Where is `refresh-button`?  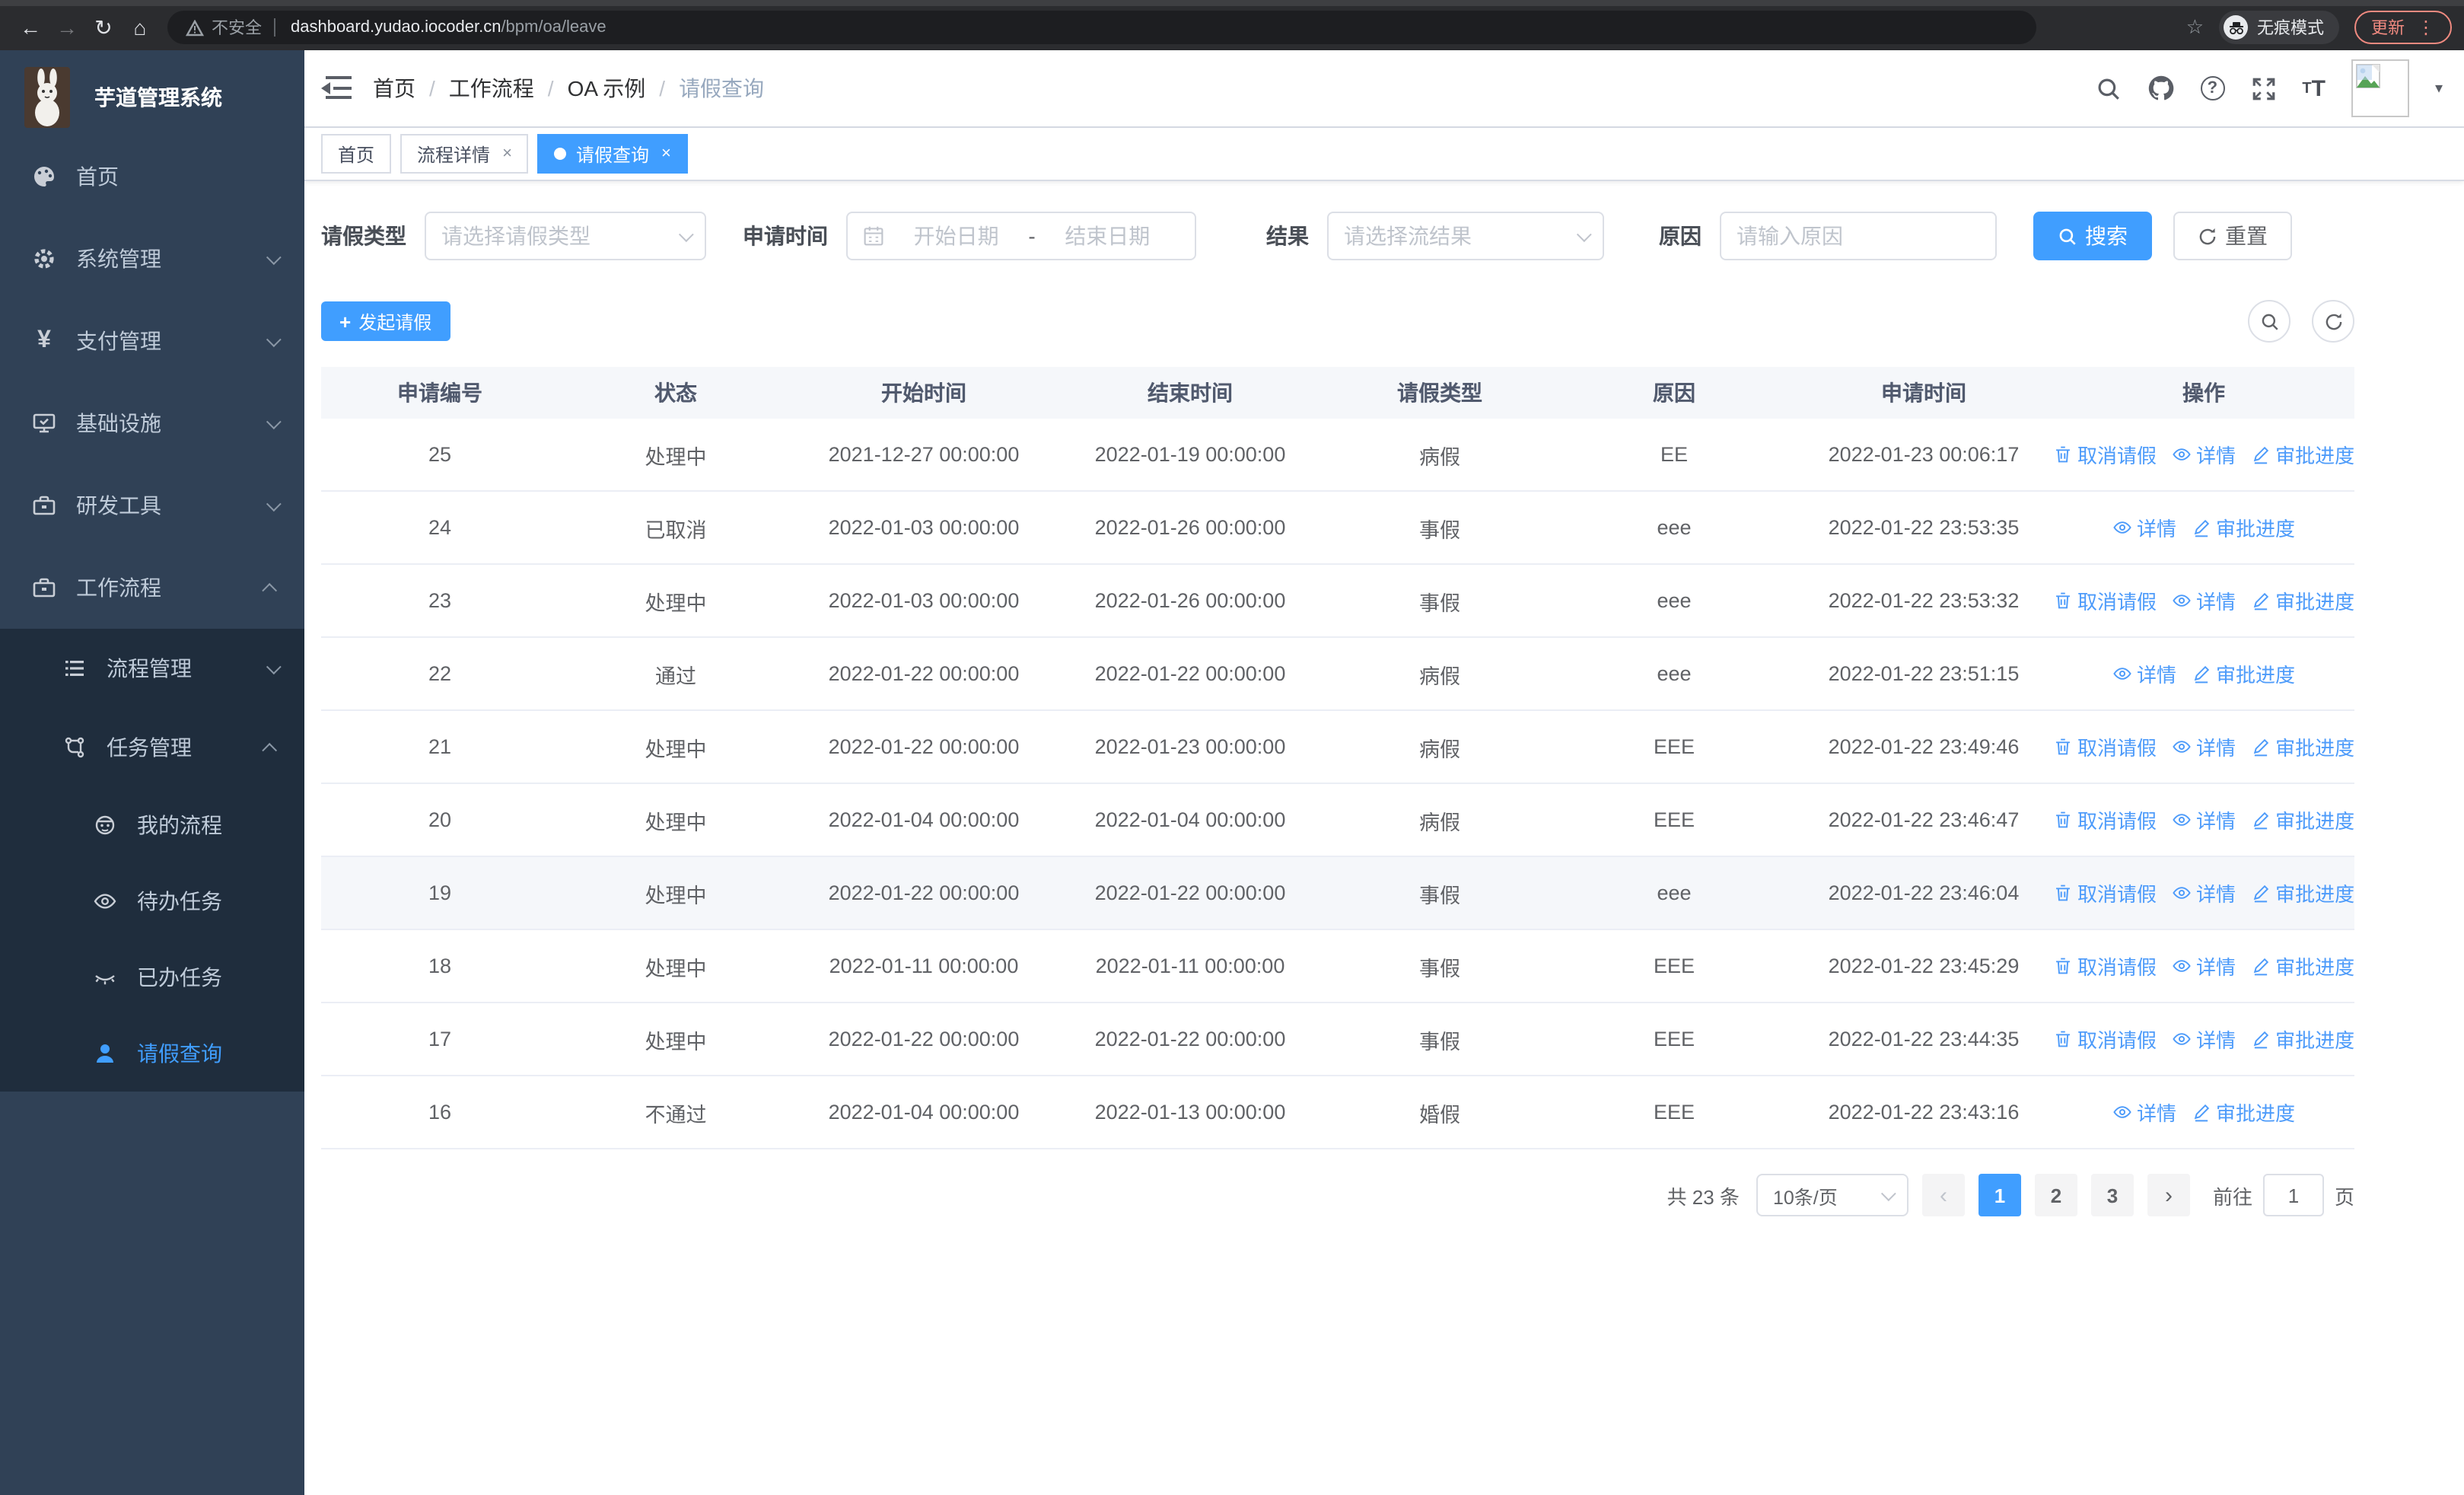
refresh-button is located at coordinates (2333, 322).